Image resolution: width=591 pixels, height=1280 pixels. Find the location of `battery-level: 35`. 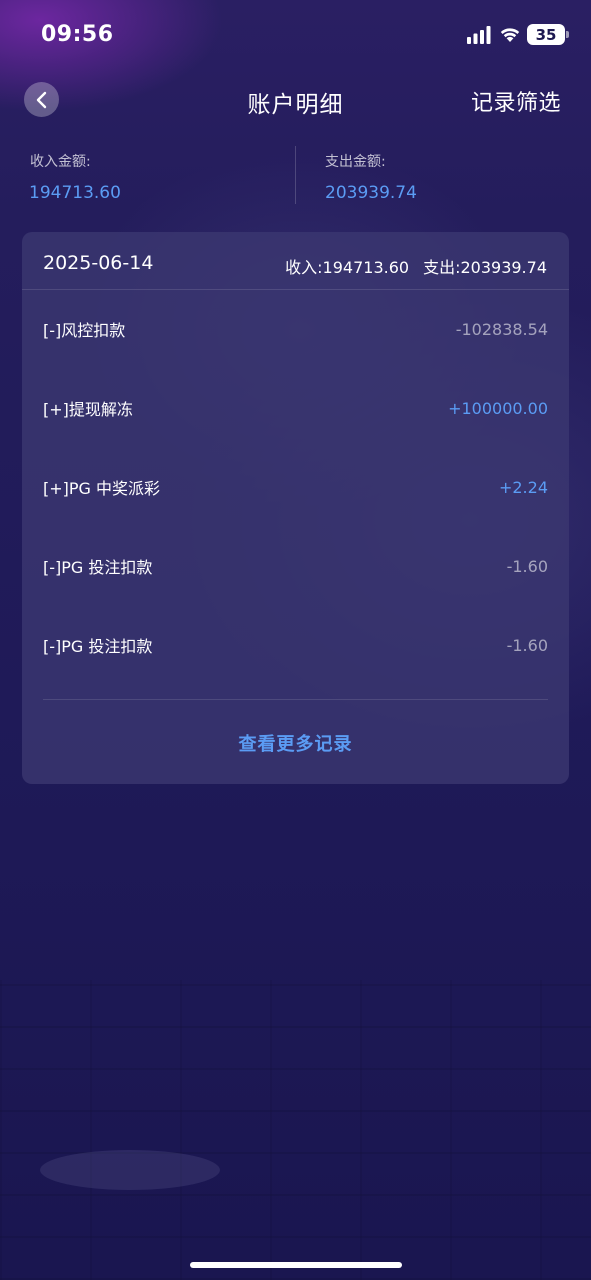

battery-level: 35 is located at coordinates (546, 34).